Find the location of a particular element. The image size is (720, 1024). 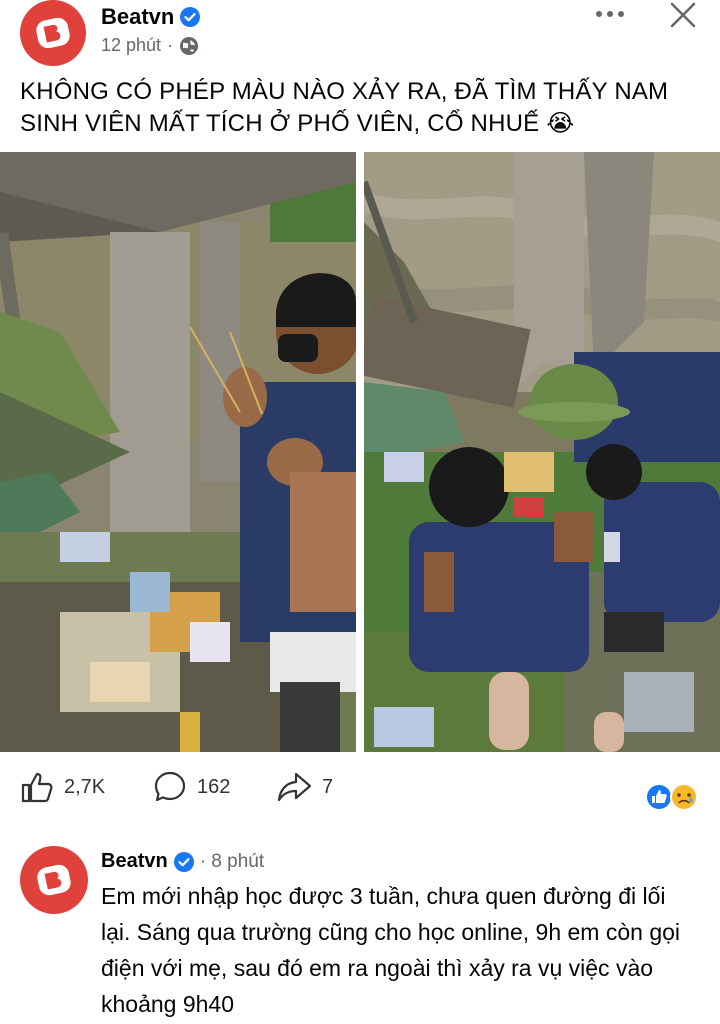

post-time: 12 phút is located at coordinates (131, 45).